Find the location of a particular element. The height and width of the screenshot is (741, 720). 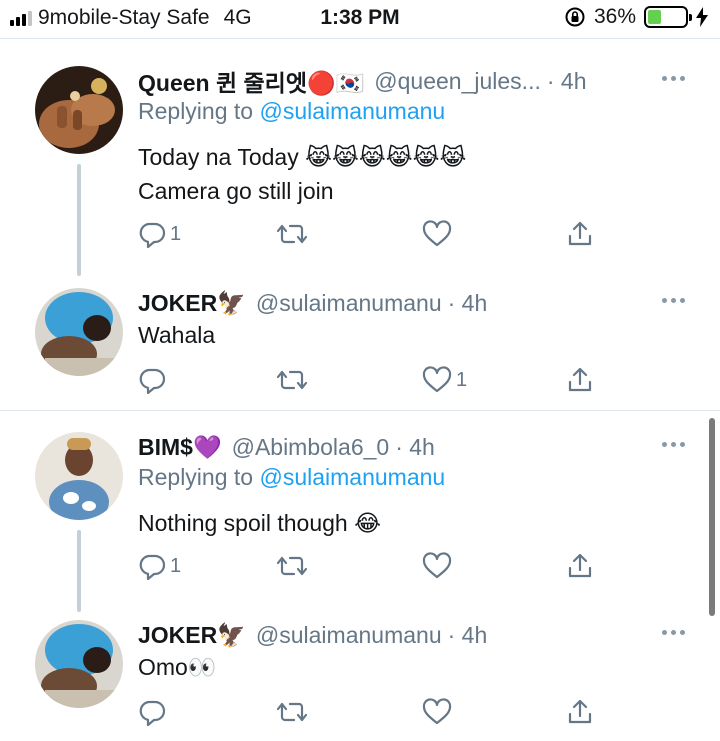

tweet-header: Queen 퀸 줄리엣🔴🇰🇷 @queen_jules... · 4h is located at coordinates (414, 81).